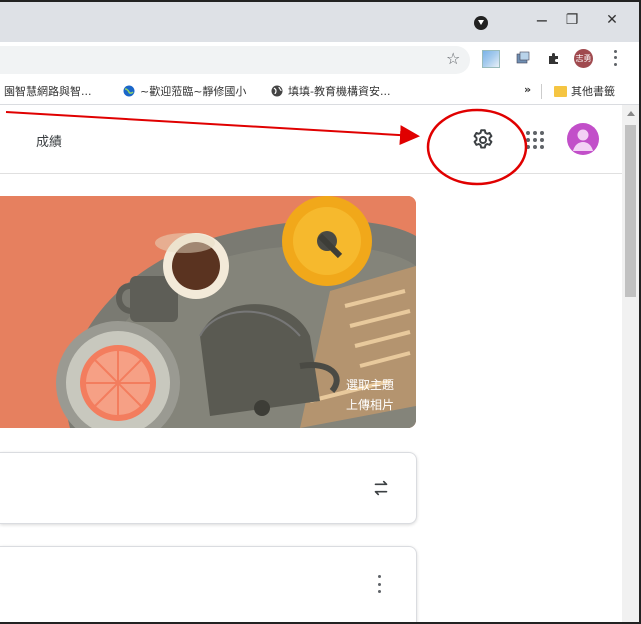 The width and height of the screenshot is (641, 624). Describe the element at coordinates (542, 20) in the screenshot. I see `minimize-button: −` at that location.